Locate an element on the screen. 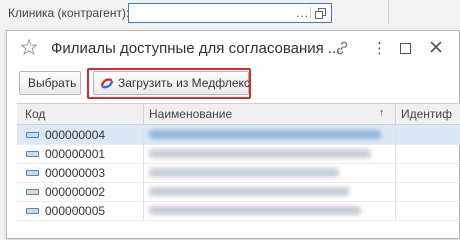  field-separator is located at coordinates (310, 13).